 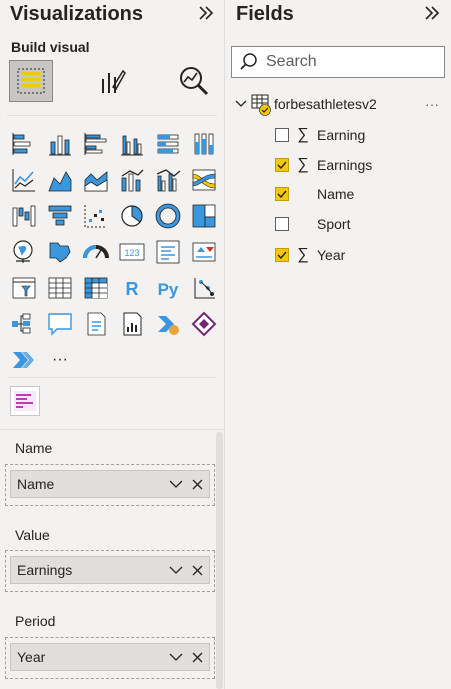 I want to click on field-pill: Name, so click(x=110, y=484).